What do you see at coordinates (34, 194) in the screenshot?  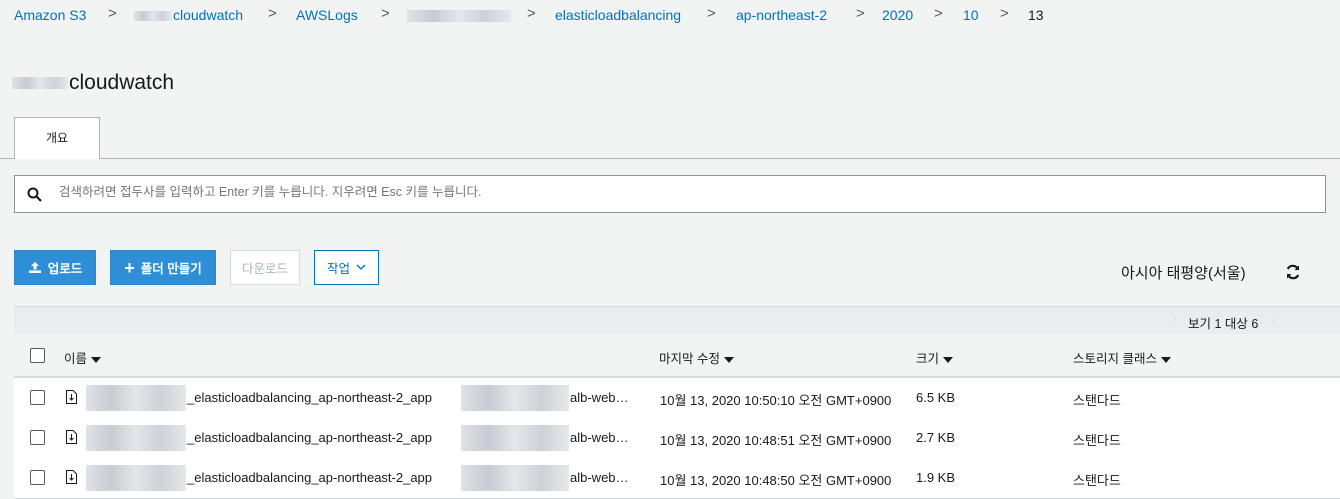 I see `search-icon` at bounding box center [34, 194].